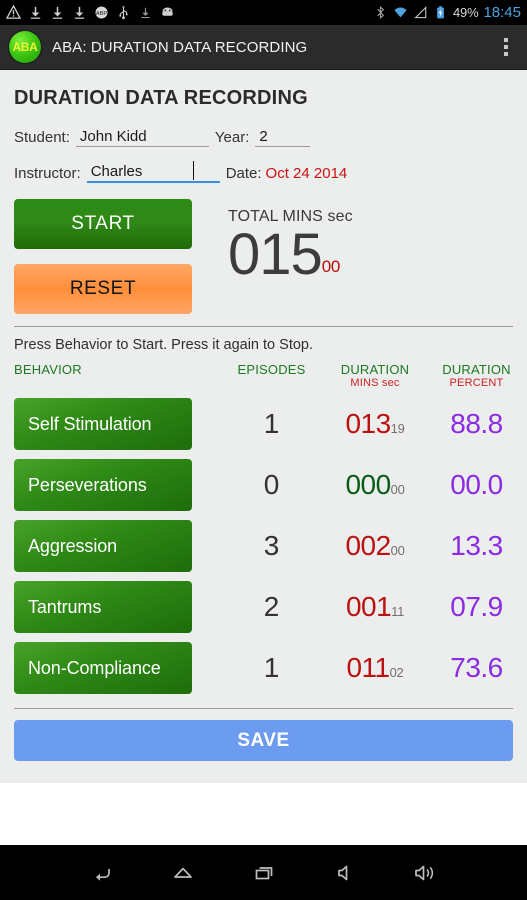 Image resolution: width=527 pixels, height=900 pixels. What do you see at coordinates (263, 172) in the screenshot?
I see `instructor-date-row: Instructor: Charles Date: Oct 24 2014` at bounding box center [263, 172].